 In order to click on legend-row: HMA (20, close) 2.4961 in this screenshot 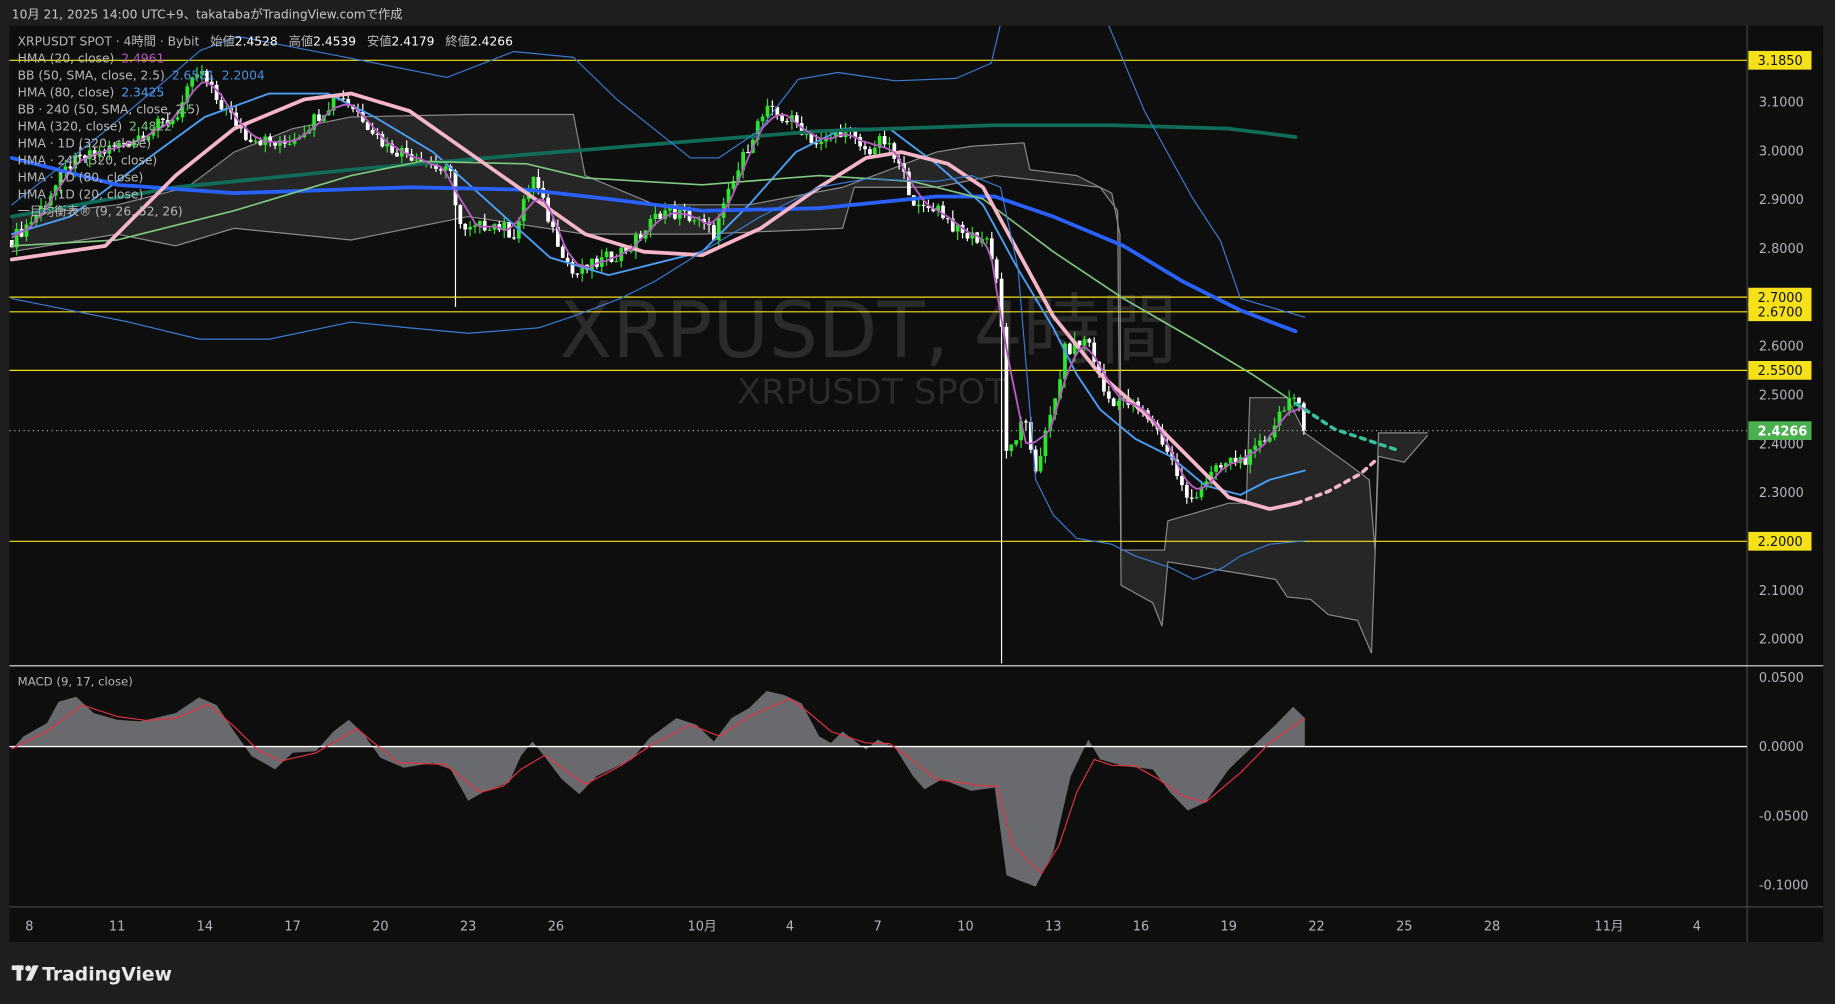, I will do `click(91, 59)`.